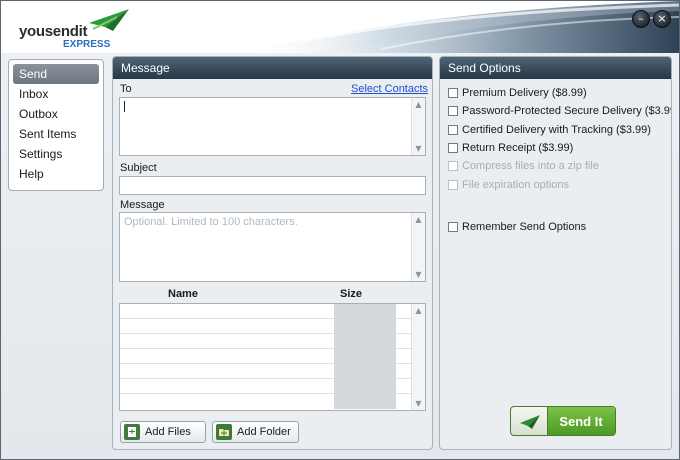 This screenshot has width=680, height=460. Describe the element at coordinates (87, 44) in the screenshot. I see `brand-subtitle: EXPRESS` at that location.